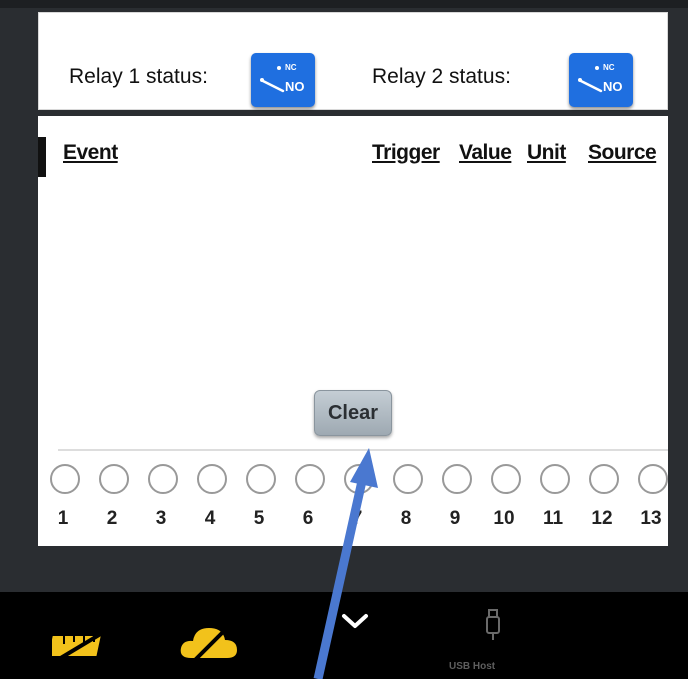  Describe the element at coordinates (344, 4) in the screenshot. I see `top-frame` at that location.